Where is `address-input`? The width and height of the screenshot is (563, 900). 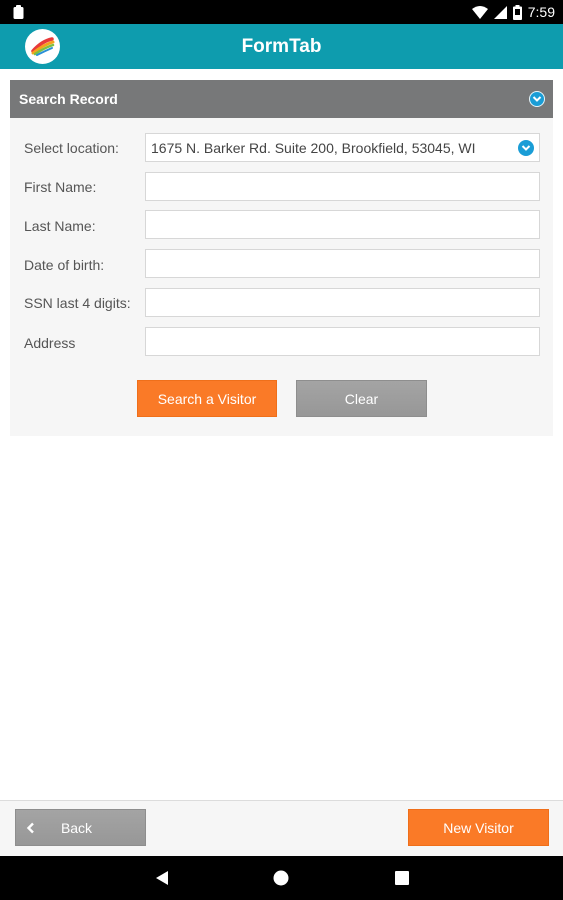 address-input is located at coordinates (342, 341).